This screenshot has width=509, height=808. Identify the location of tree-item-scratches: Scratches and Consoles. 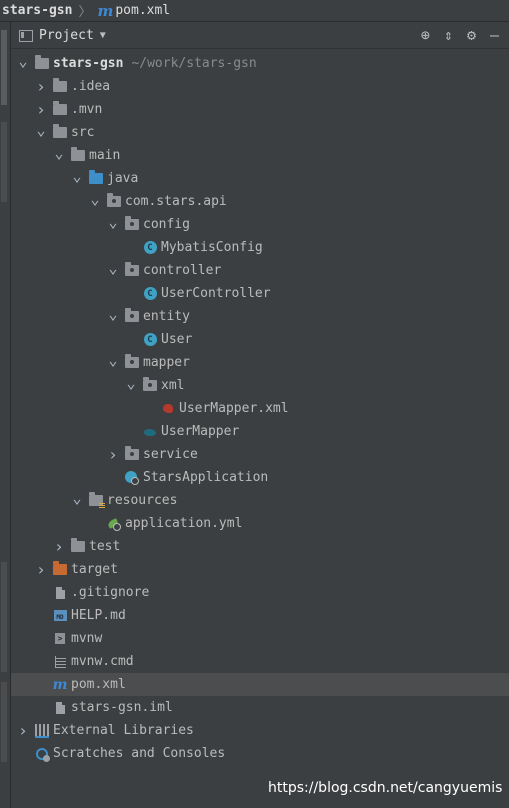
(260, 753).